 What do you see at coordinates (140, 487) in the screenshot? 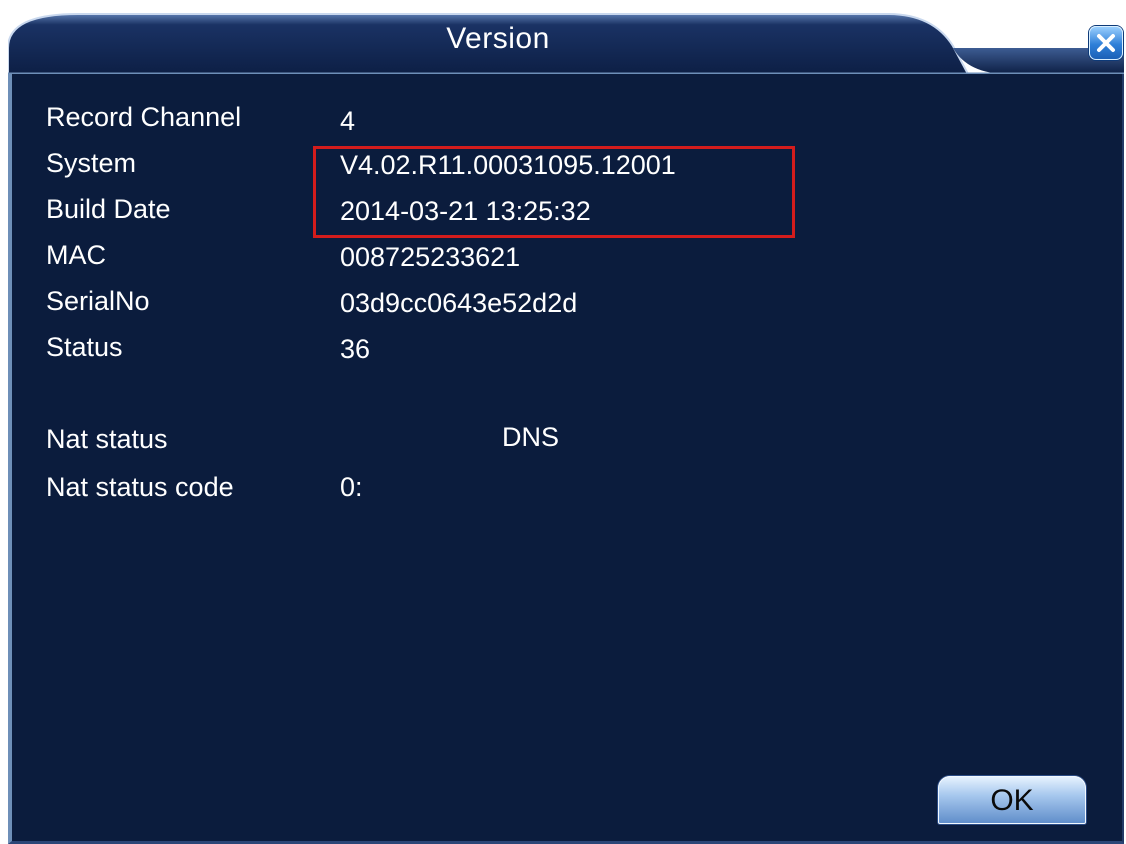
I see `nat-status-code-label: Nat status code` at bounding box center [140, 487].